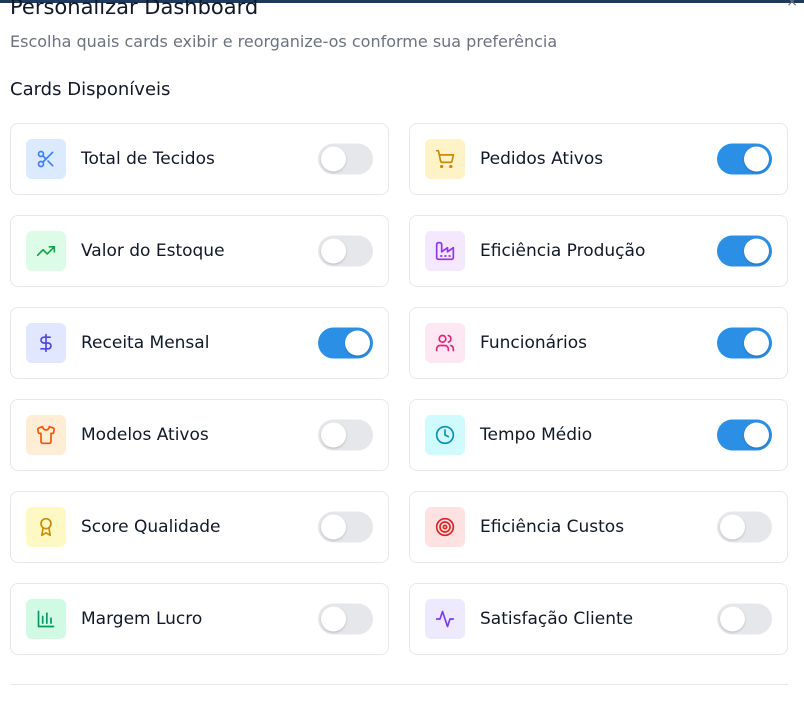  I want to click on factory-icon, so click(445, 251).